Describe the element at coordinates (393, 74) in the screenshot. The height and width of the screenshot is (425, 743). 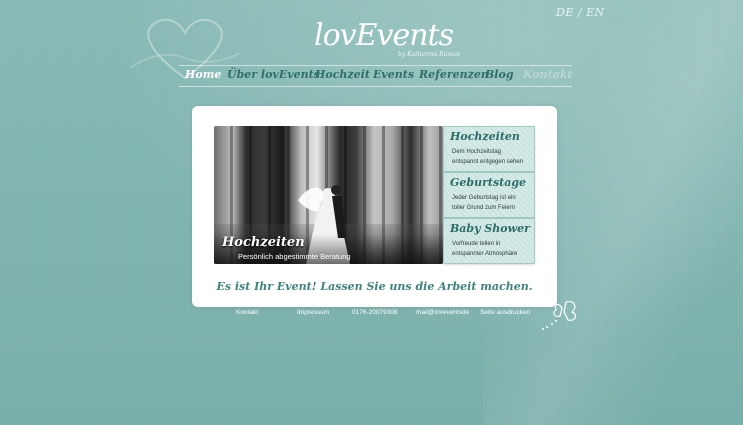
I see `nav-events: Events` at that location.